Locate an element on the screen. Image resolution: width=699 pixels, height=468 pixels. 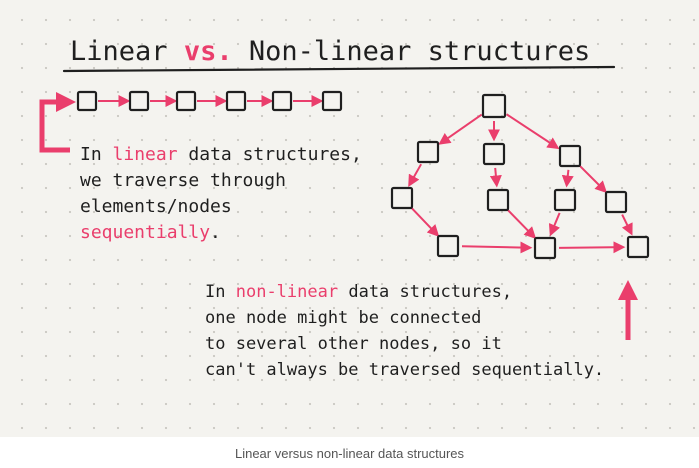
nonlinear-note-line-4: can't always be traversed sequentially. is located at coordinates (404, 370).